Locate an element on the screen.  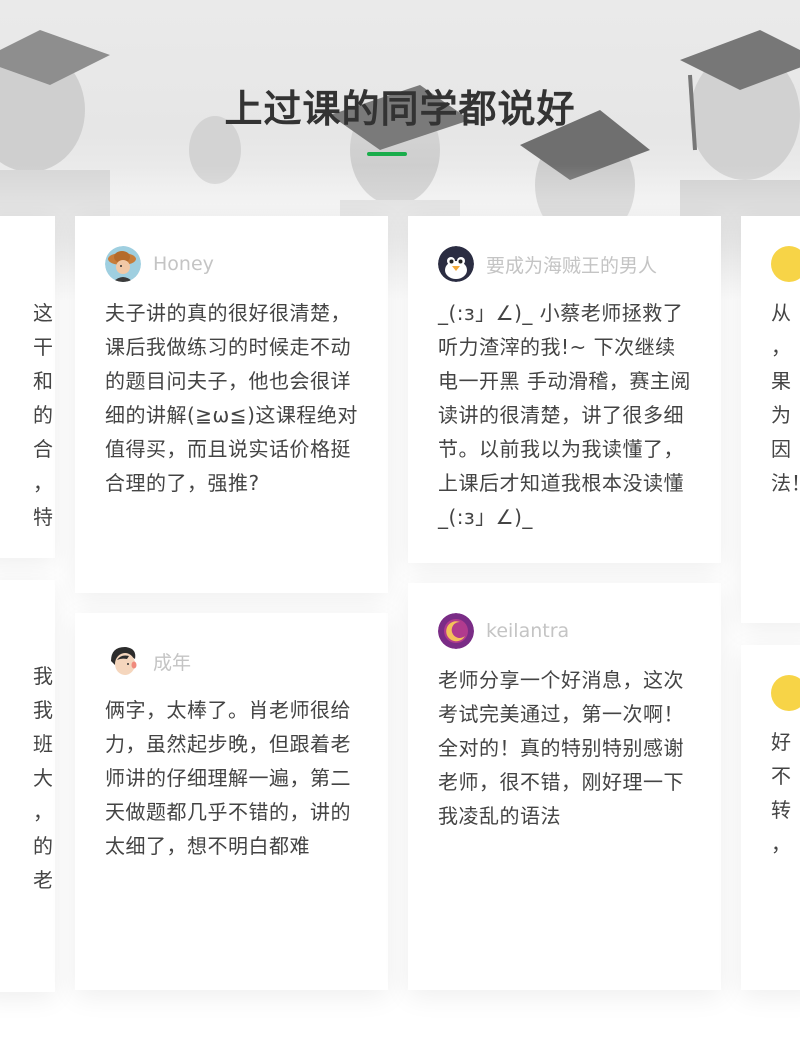
partial-review-card-right-bottom: 好 不 转 ， is located at coordinates (770, 817).